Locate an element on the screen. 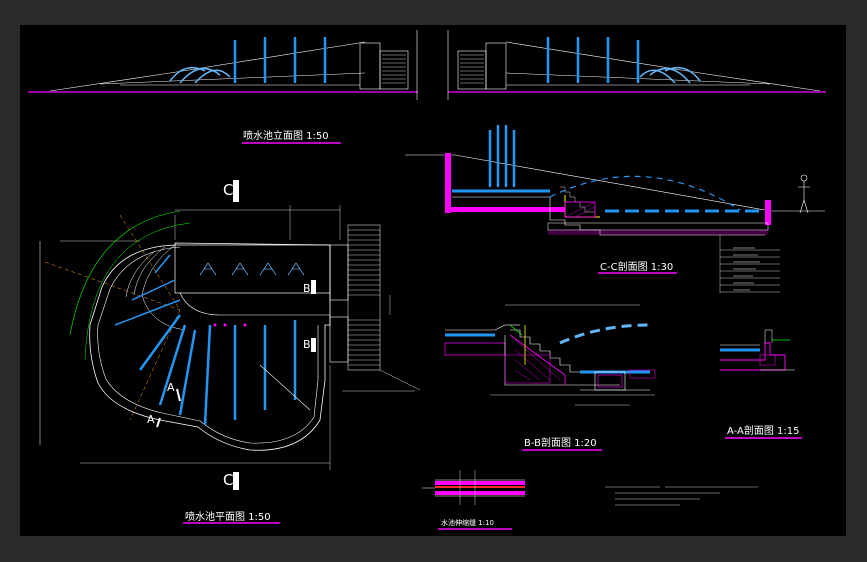 This screenshot has width=867, height=562. notes-block is located at coordinates (681, 496).